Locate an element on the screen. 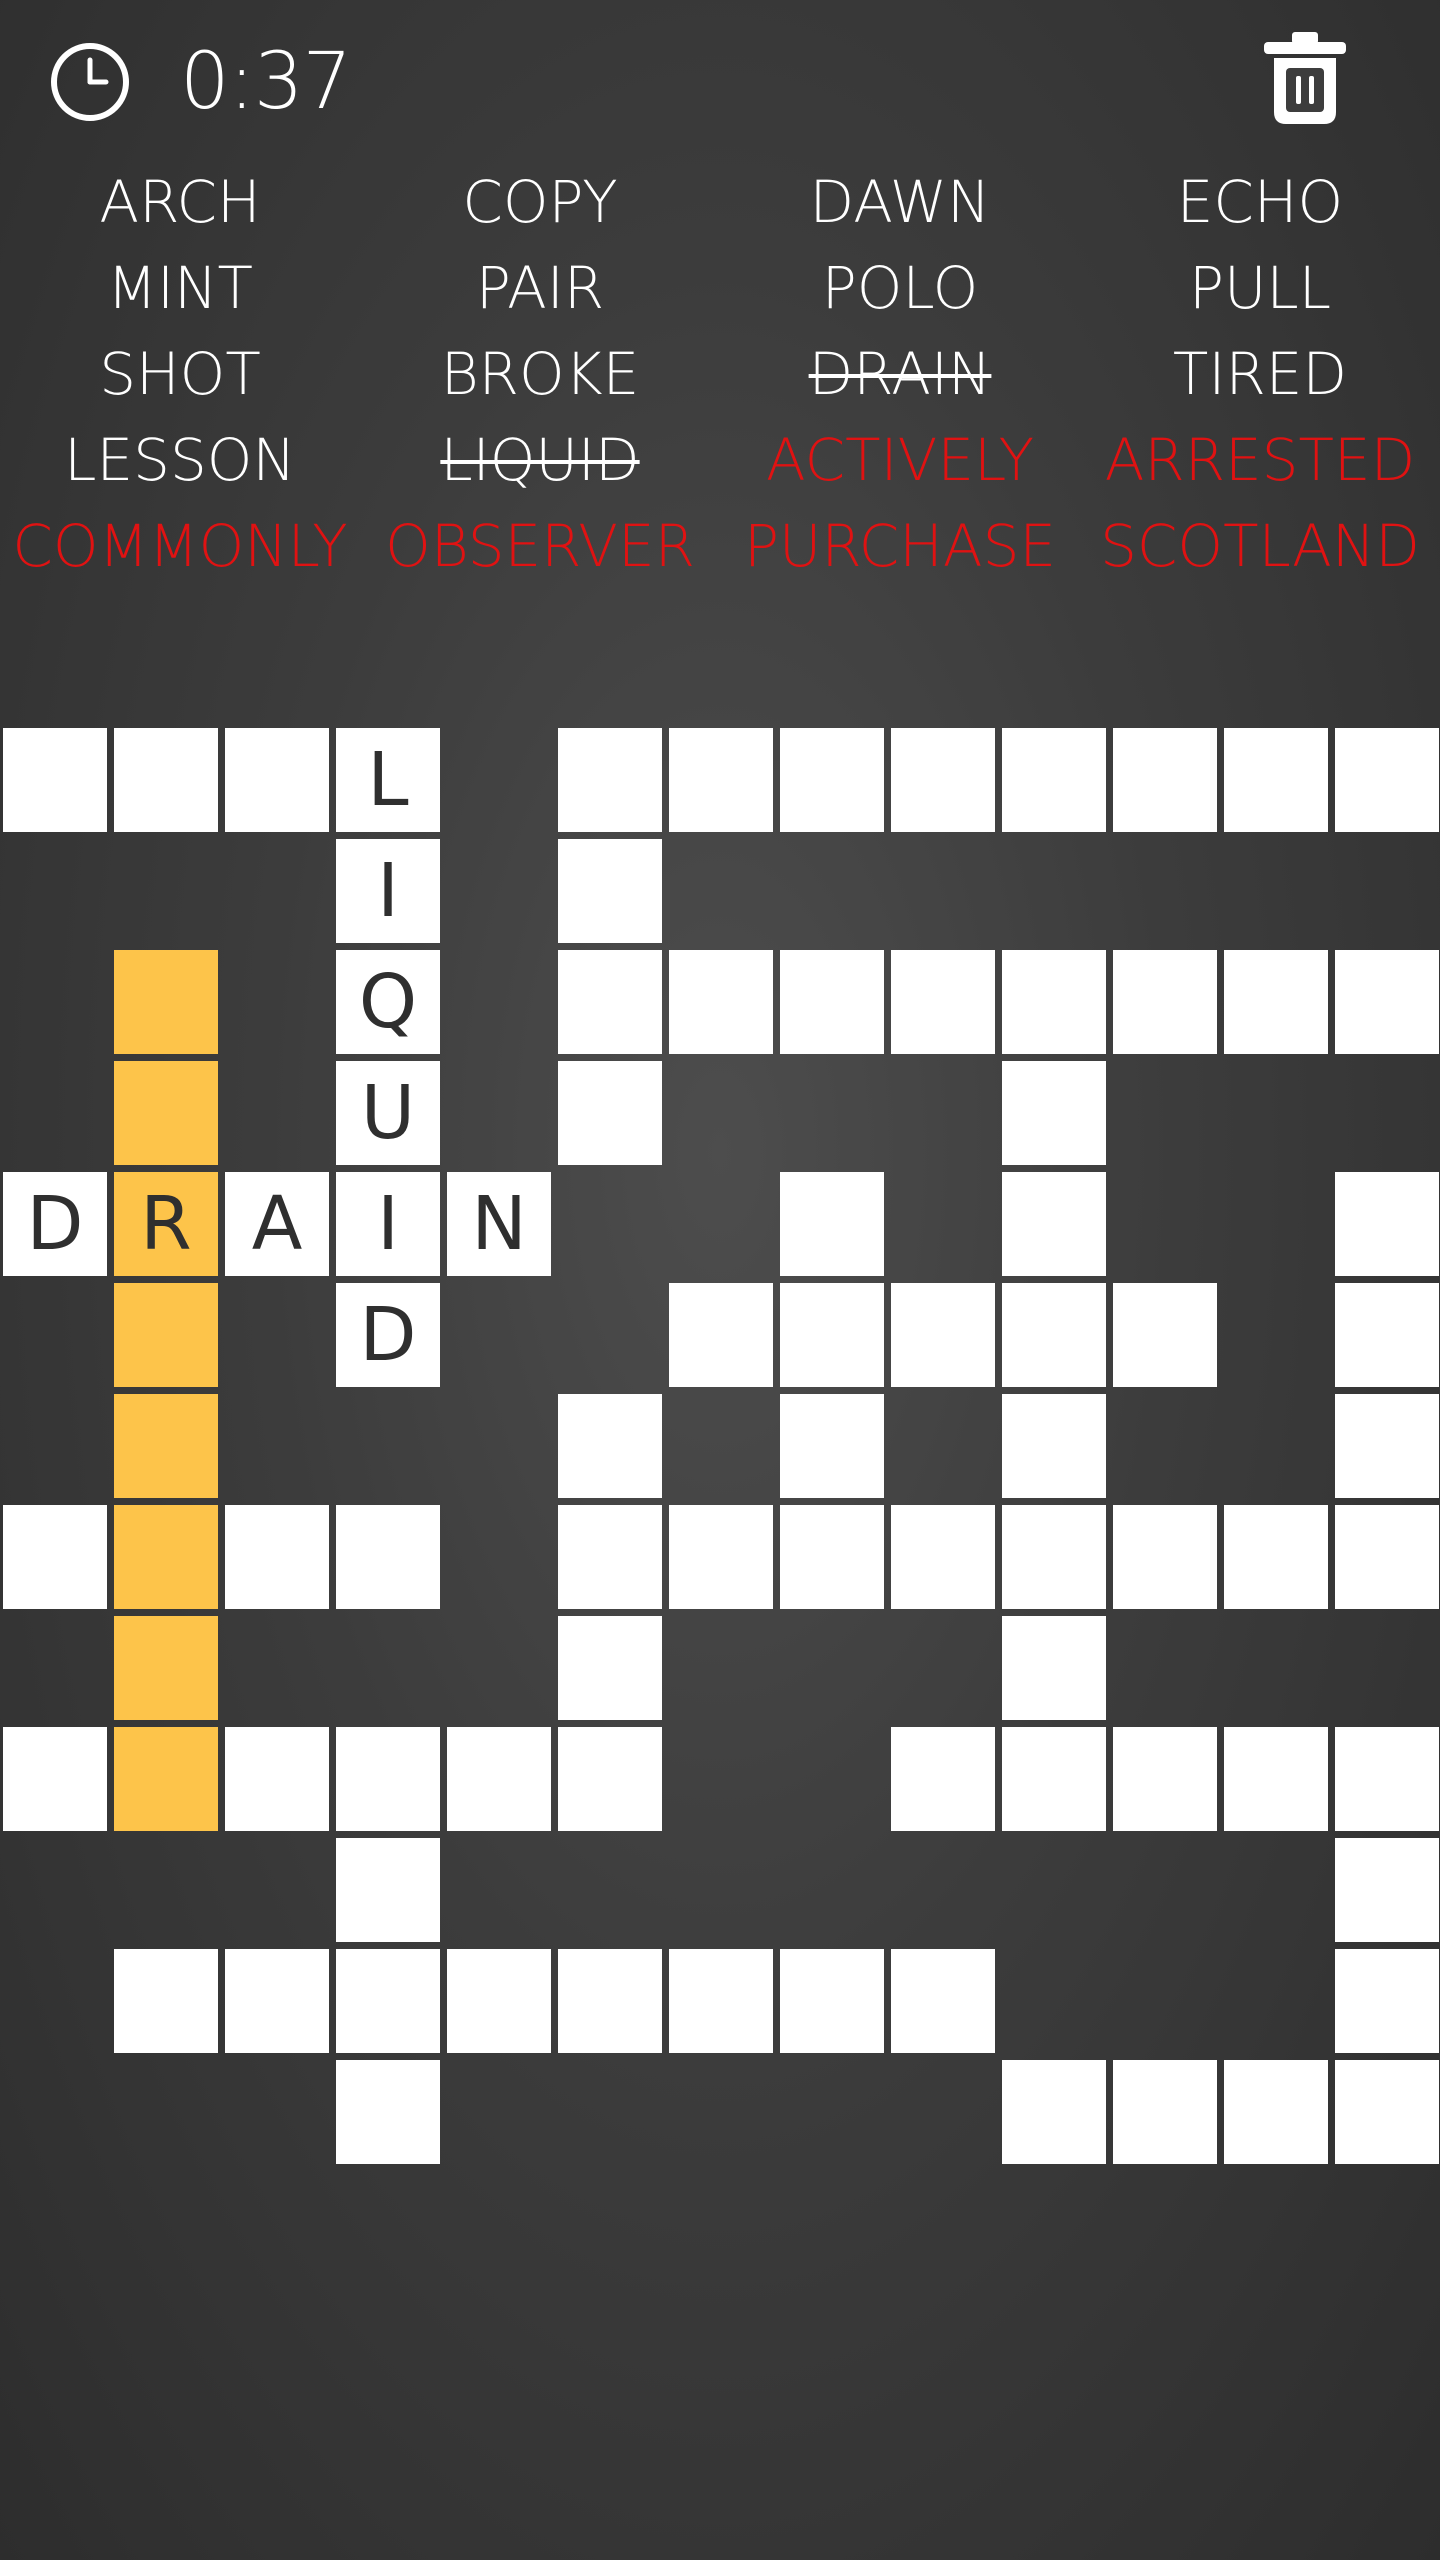 This screenshot has height=2560, width=1440. cell-letter: R is located at coordinates (166, 1224).